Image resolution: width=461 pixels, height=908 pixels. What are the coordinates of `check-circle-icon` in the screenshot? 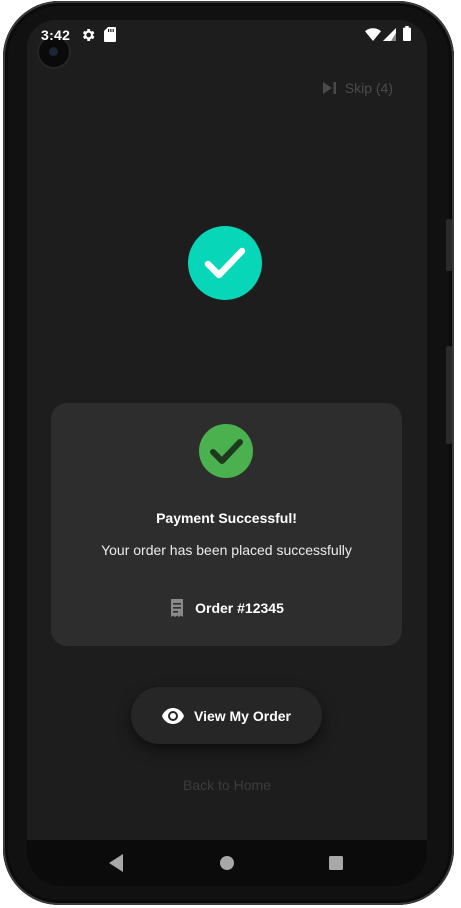 It's located at (226, 451).